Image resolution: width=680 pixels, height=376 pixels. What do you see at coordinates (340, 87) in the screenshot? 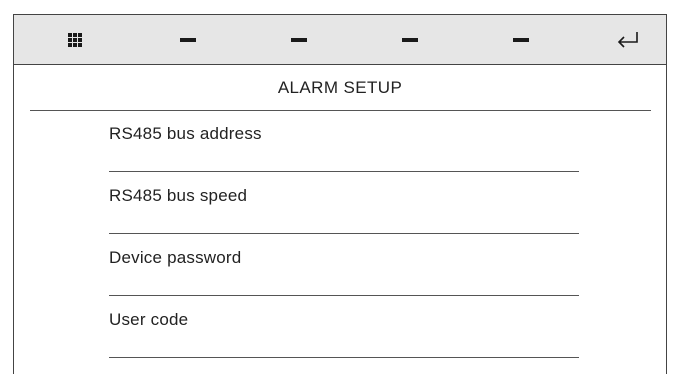
I see `page-title: ALARM SETUP` at bounding box center [340, 87].